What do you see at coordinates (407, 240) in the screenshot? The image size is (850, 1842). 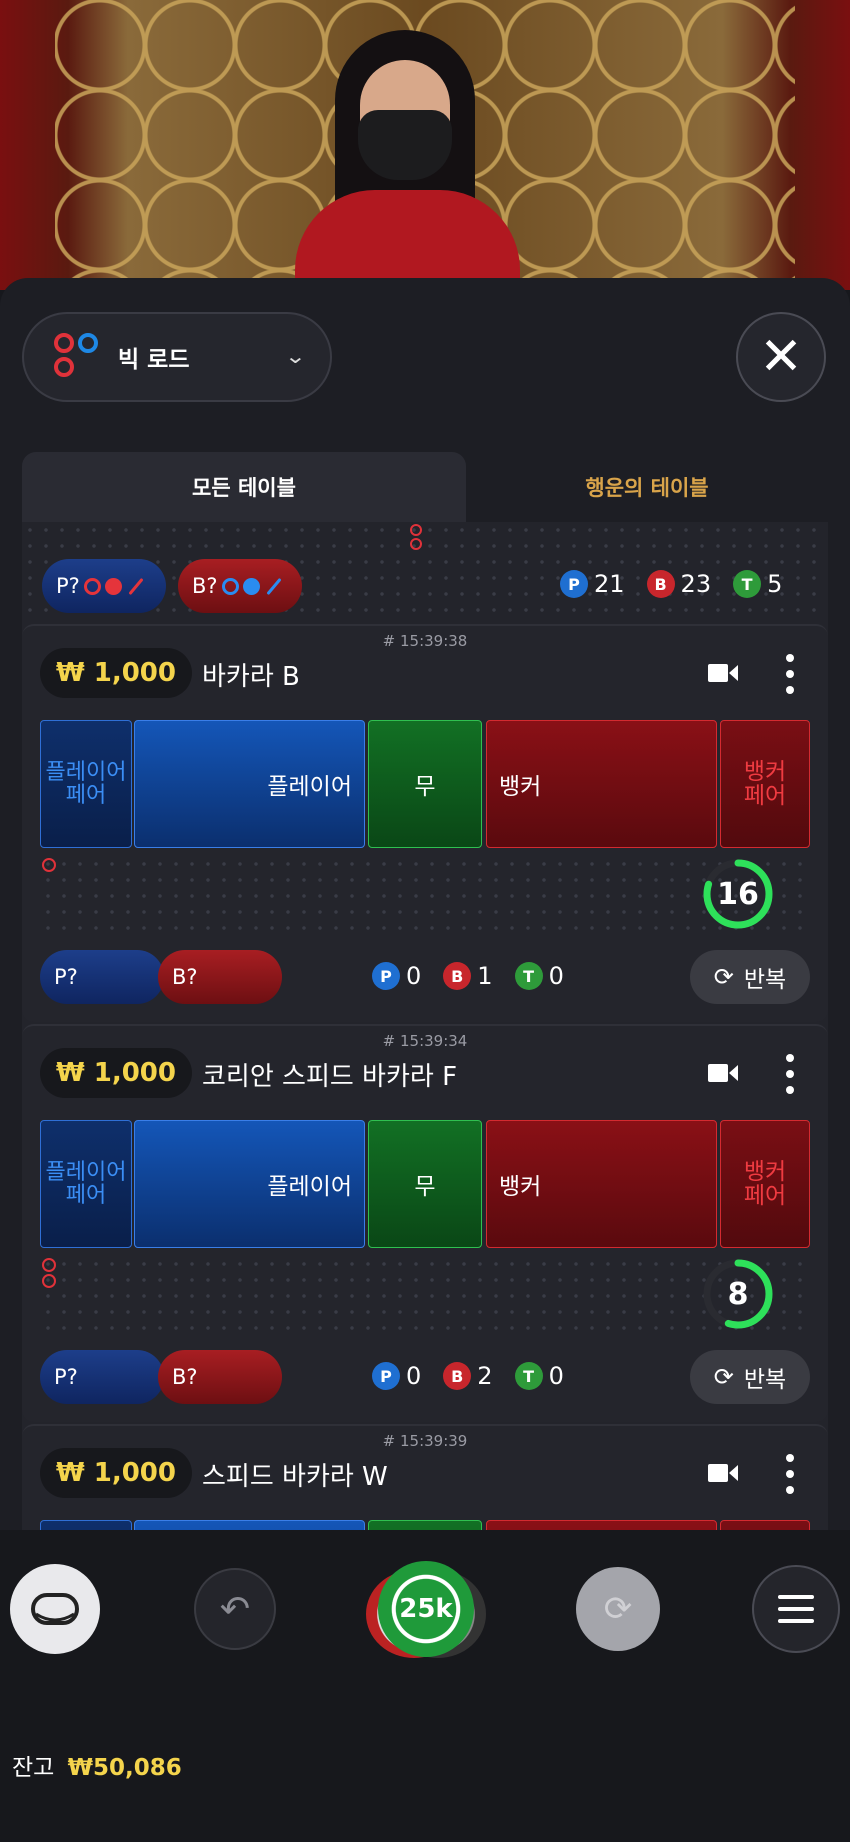 I see `dealer-dress` at bounding box center [407, 240].